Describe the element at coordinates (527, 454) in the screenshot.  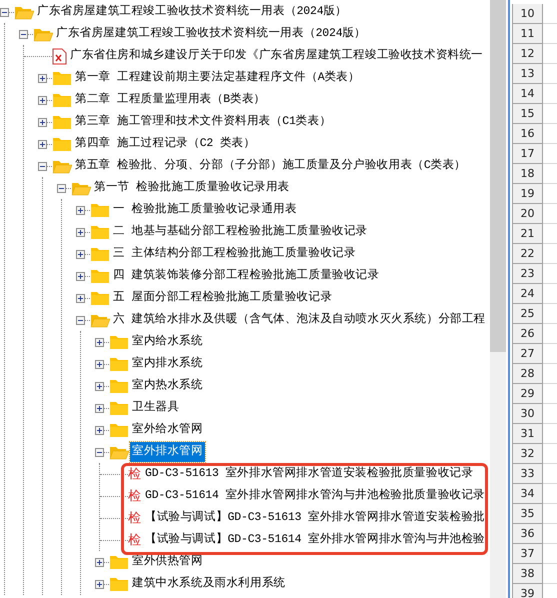
I see `row-header: 32` at that location.